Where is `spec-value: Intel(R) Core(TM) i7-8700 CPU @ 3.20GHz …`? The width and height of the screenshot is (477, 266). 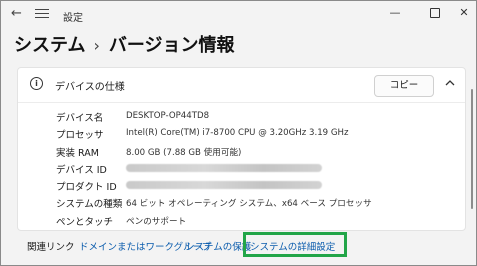 spec-value: Intel(R) Core(TM) i7-8700 CPU @ 3.20GHz … is located at coordinates (237, 133).